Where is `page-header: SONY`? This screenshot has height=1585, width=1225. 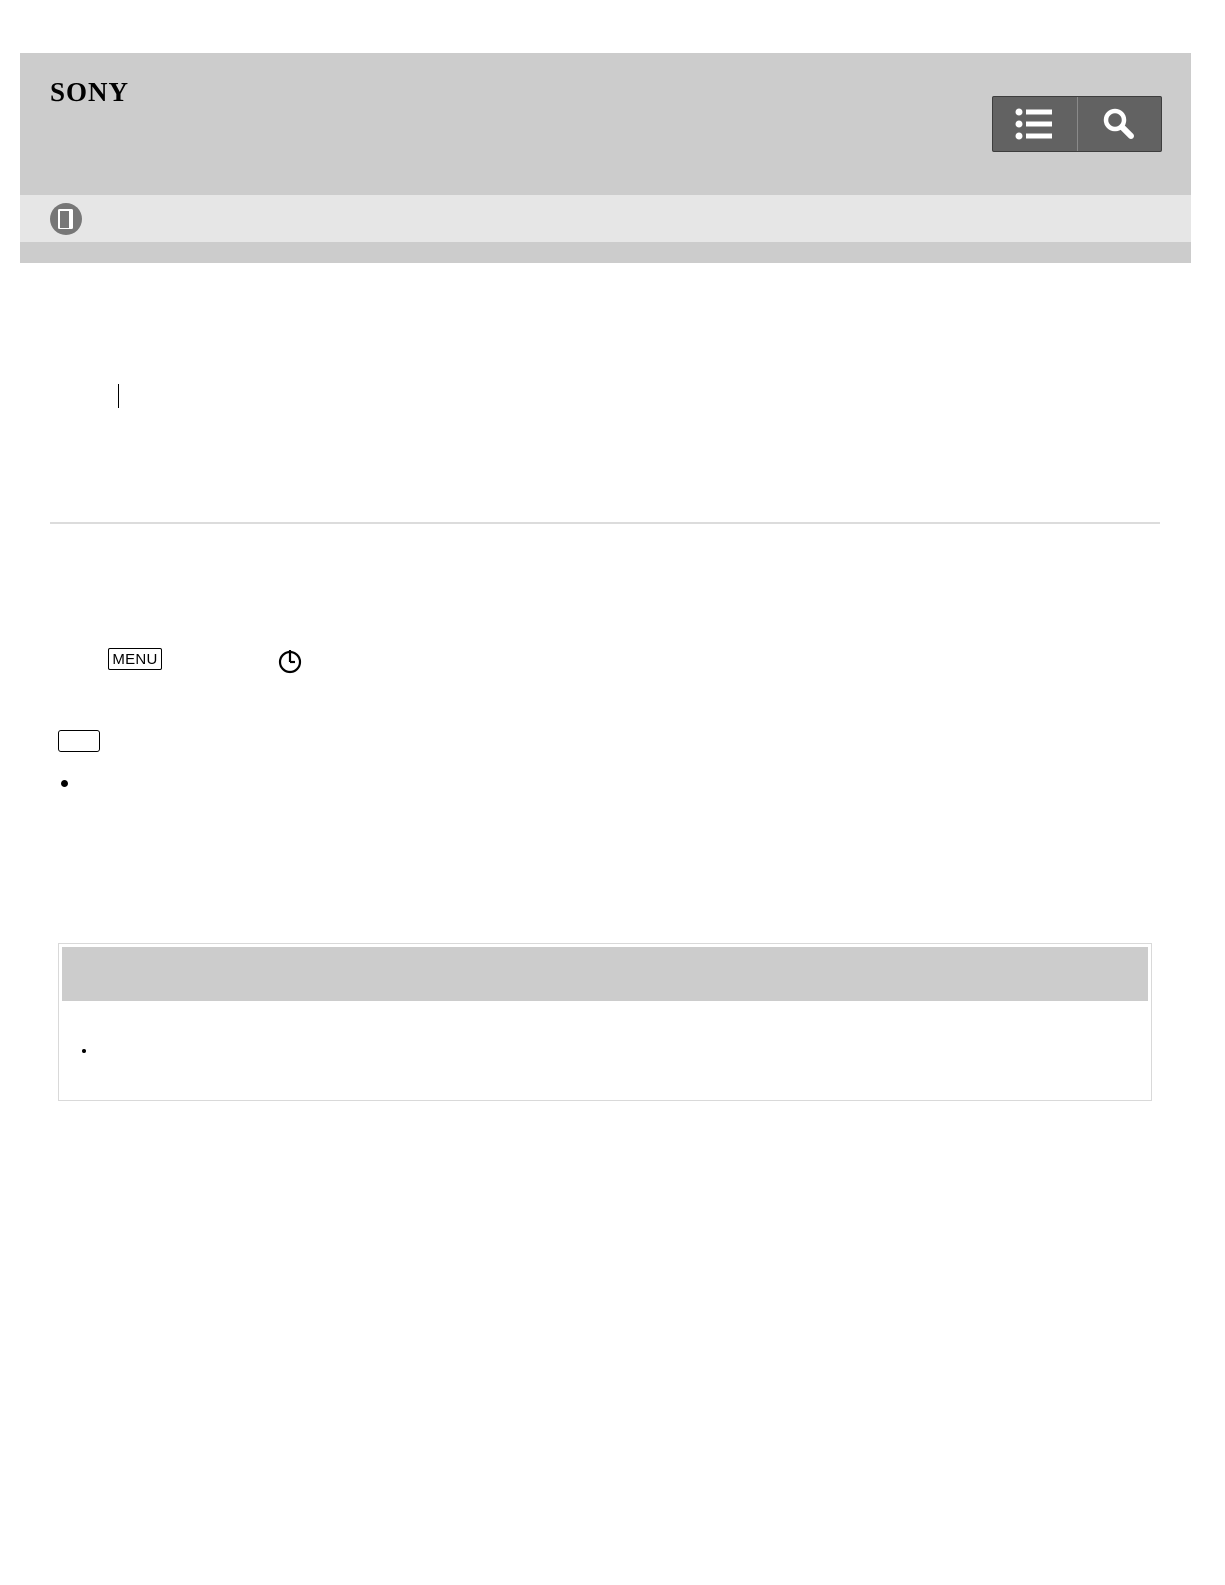
page-header: SONY is located at coordinates (605, 124).